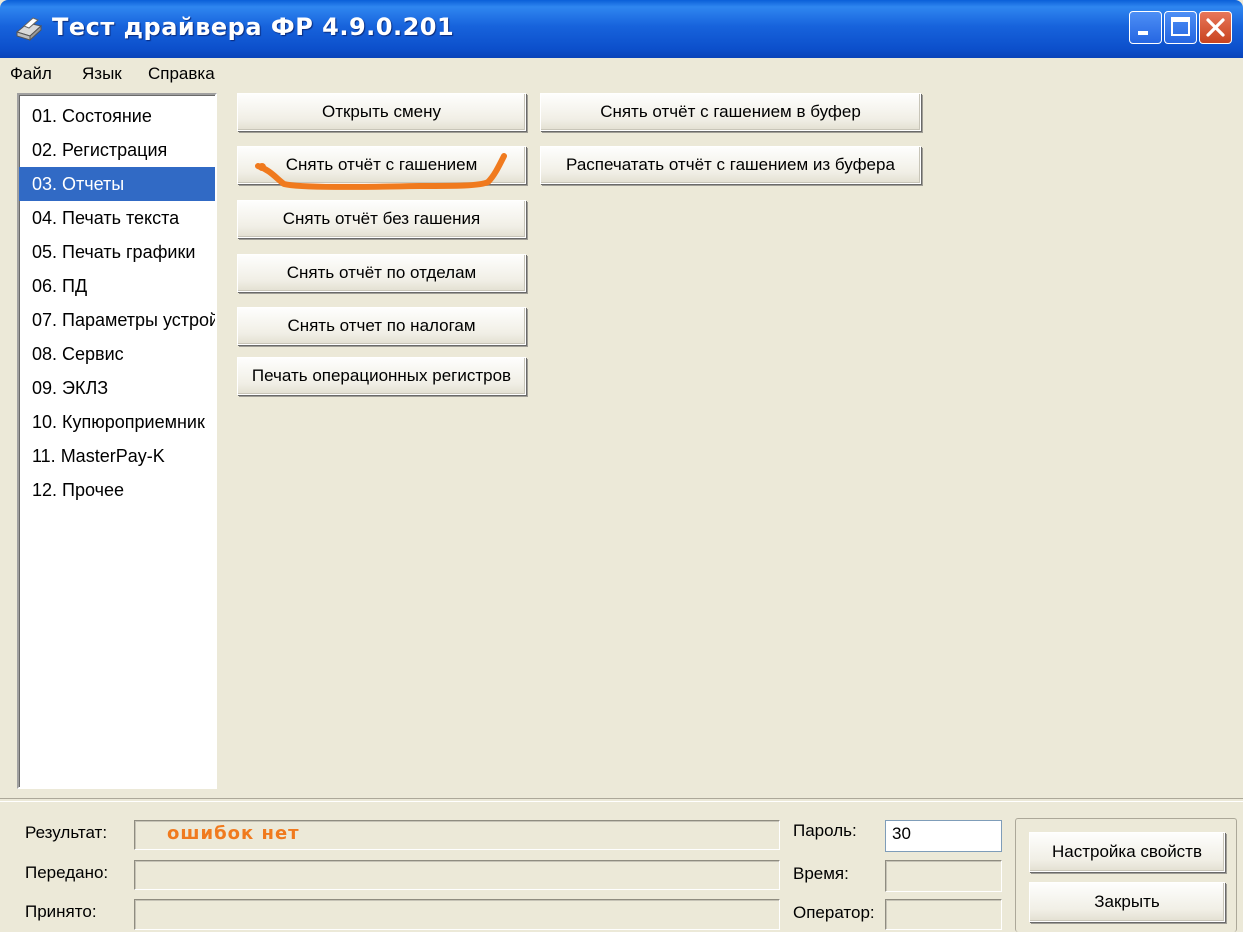 The image size is (1243, 932). What do you see at coordinates (381, 273) in the screenshot?
I see `department-report-button: Снять отчёт по отделам` at bounding box center [381, 273].